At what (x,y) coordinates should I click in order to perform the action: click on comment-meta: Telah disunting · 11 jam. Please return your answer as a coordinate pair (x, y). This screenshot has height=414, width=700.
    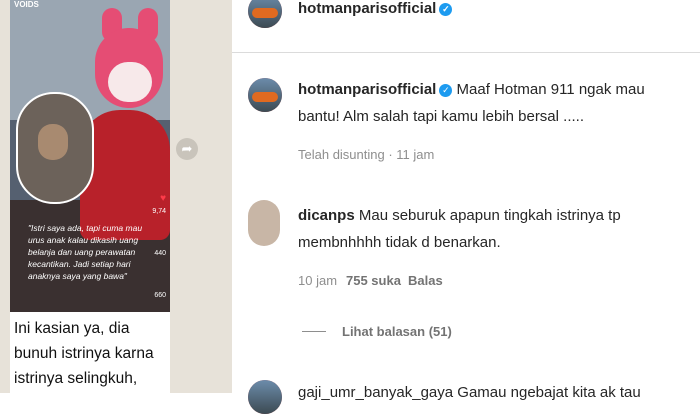
    Looking at the image, I should click on (366, 154).